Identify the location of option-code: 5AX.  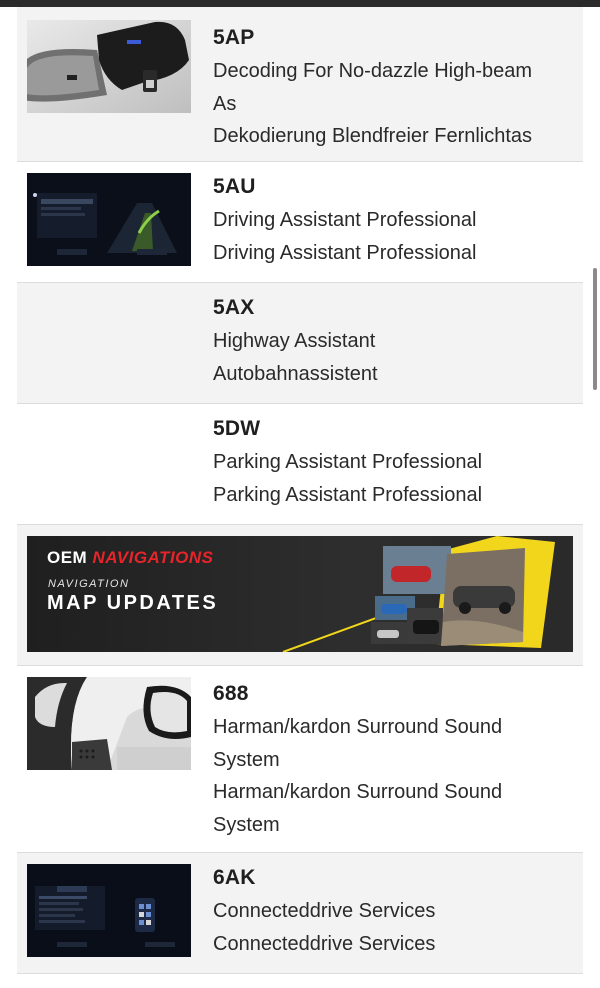
(234, 307).